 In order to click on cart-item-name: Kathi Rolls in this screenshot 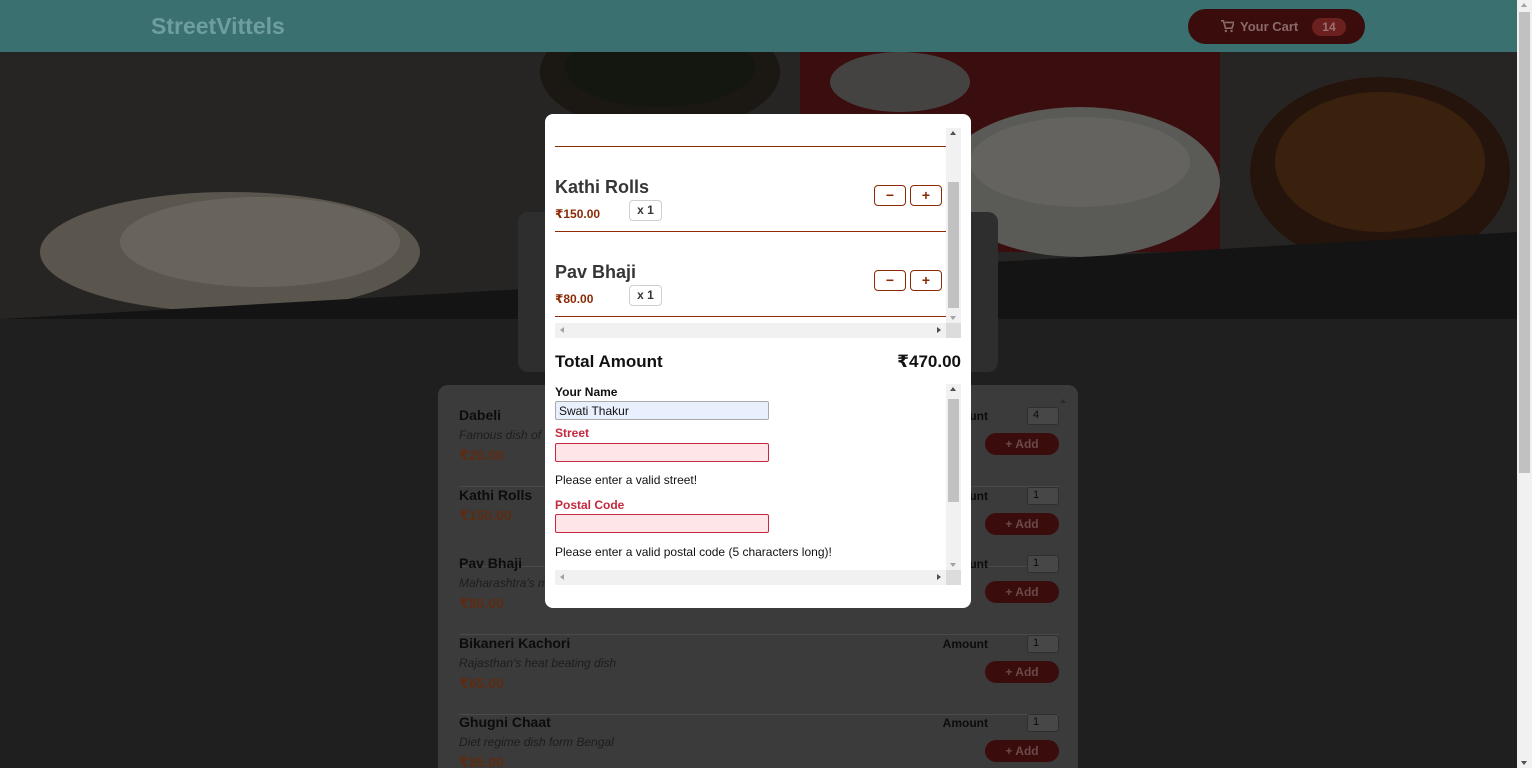, I will do `click(602, 187)`.